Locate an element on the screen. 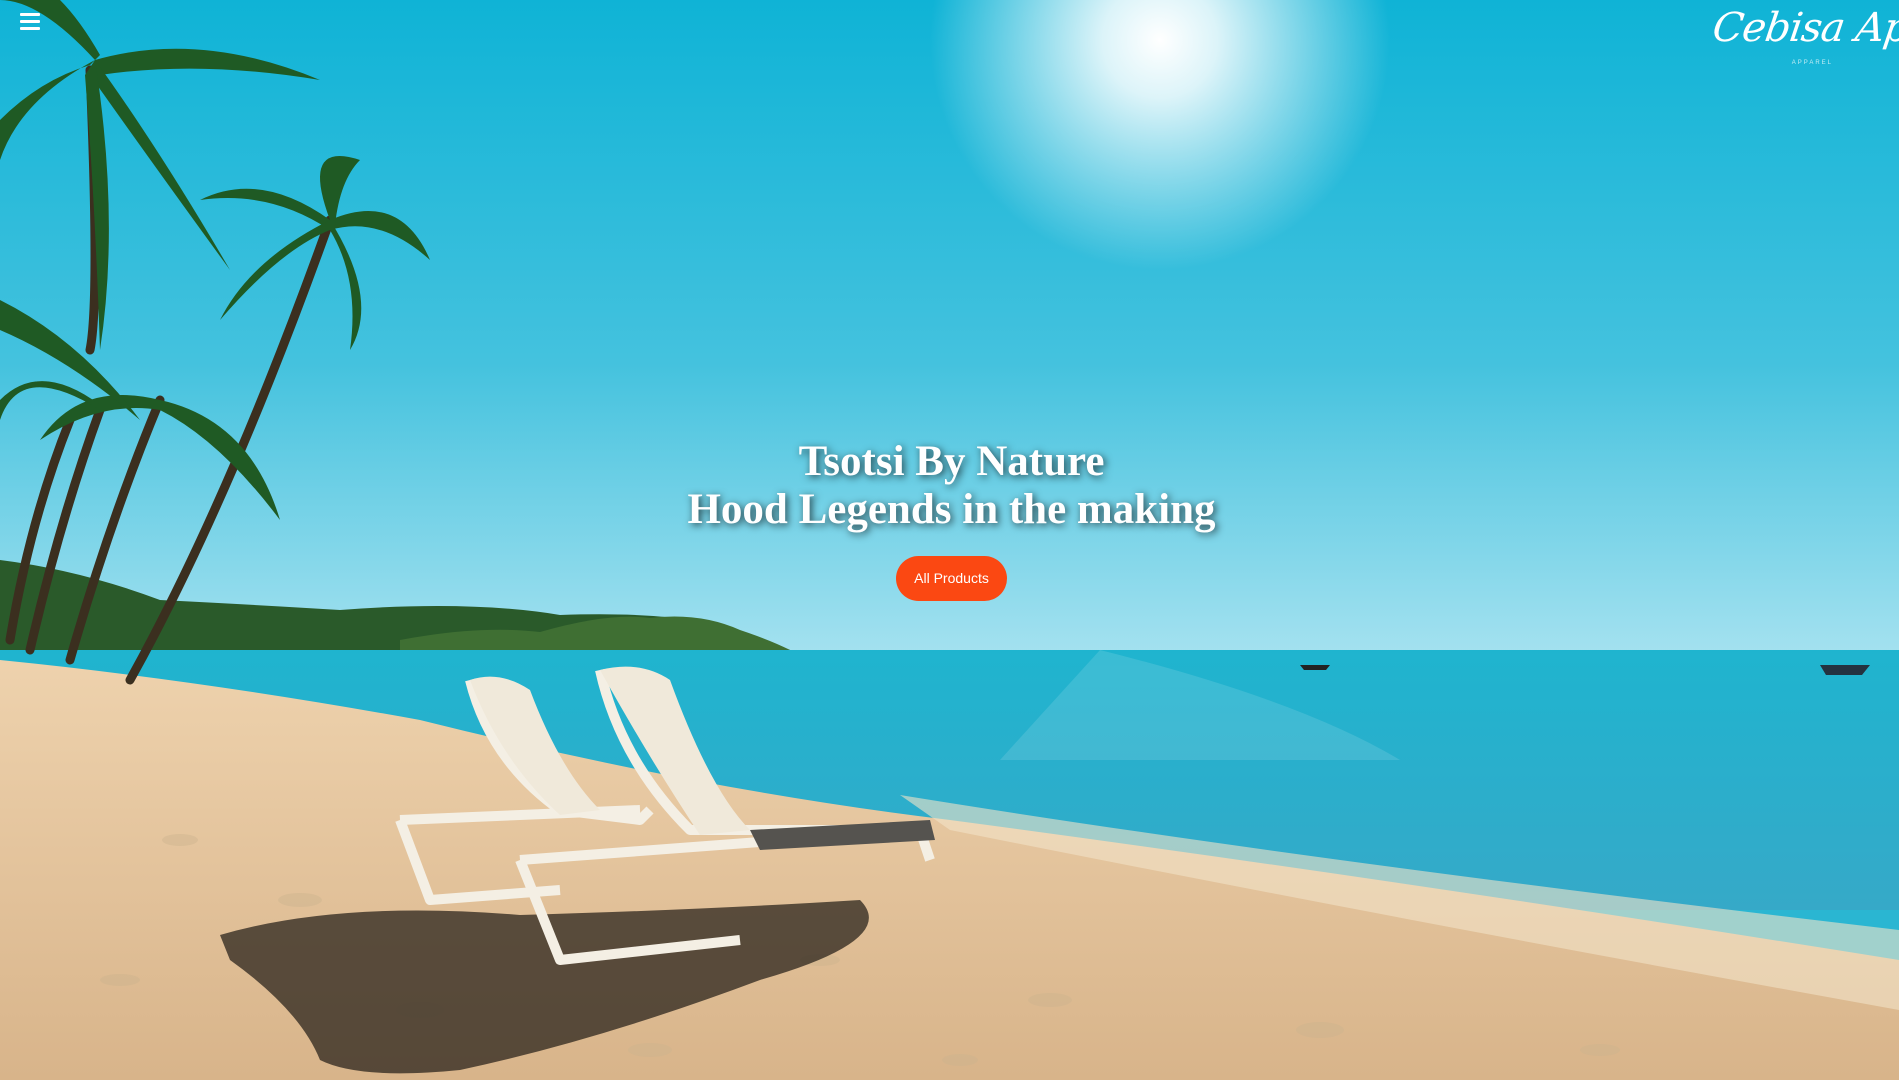  brand-logo-tagline: APPAREL is located at coordinates (1812, 63).